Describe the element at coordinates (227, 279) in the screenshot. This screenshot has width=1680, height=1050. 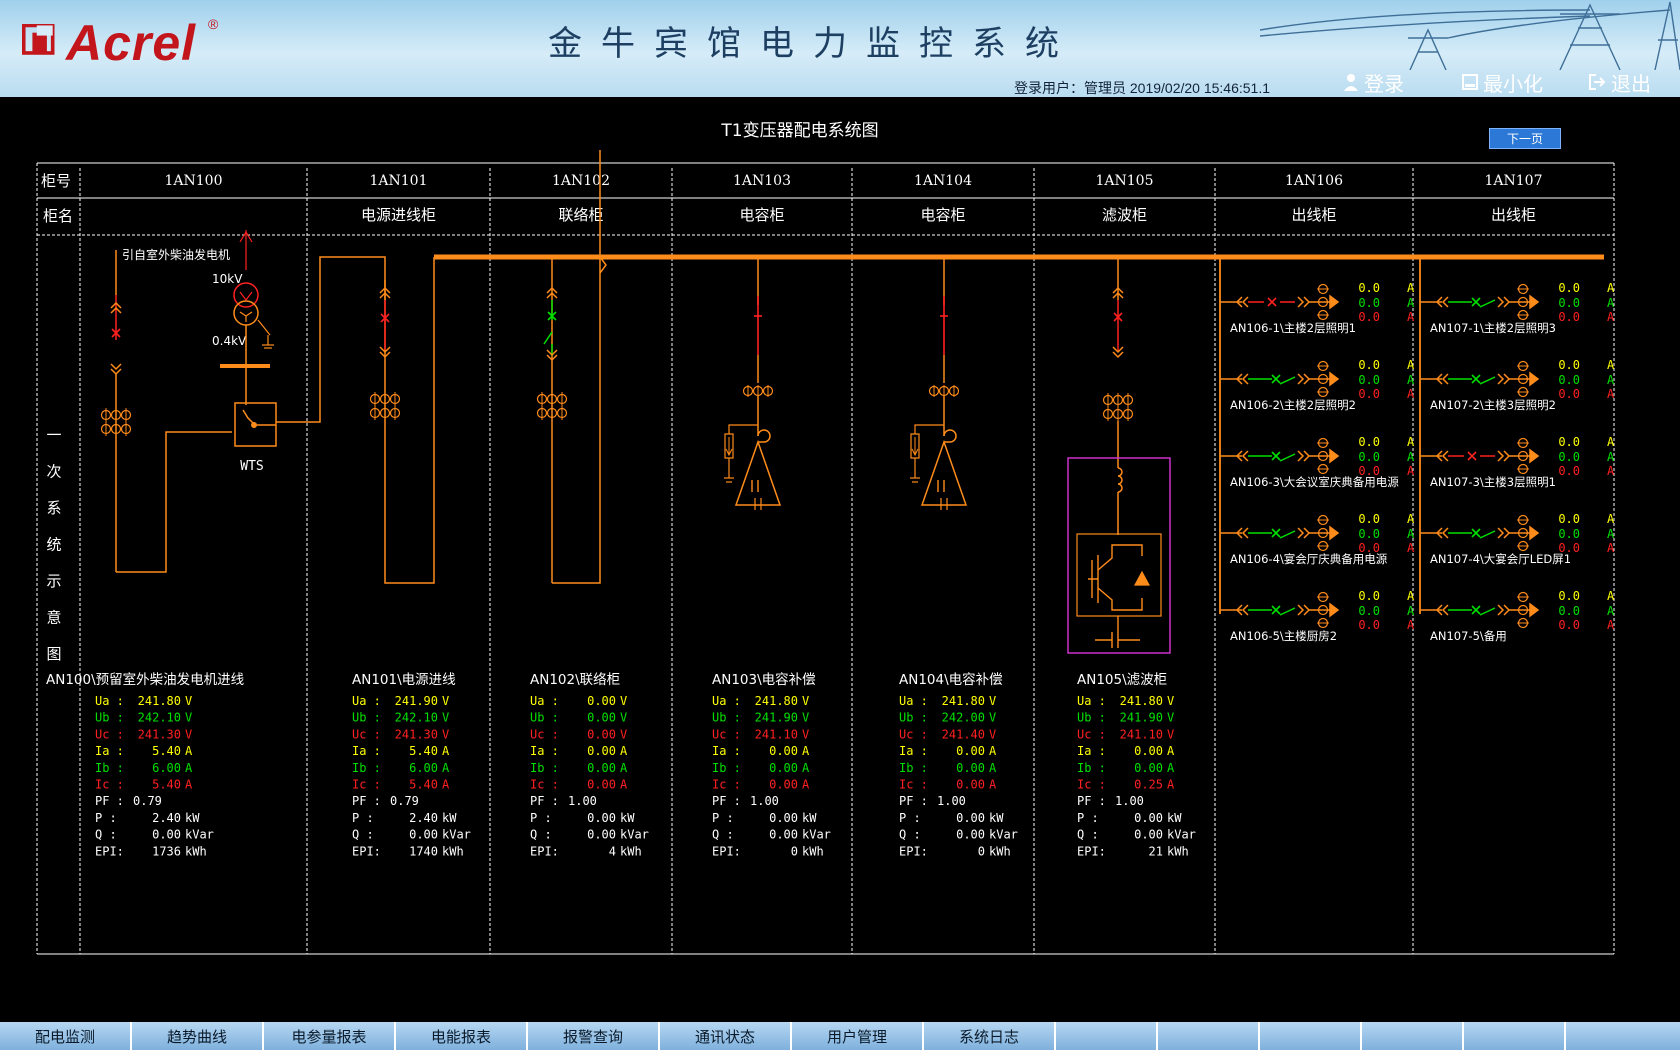
I see `hv-label: 10kV` at that location.